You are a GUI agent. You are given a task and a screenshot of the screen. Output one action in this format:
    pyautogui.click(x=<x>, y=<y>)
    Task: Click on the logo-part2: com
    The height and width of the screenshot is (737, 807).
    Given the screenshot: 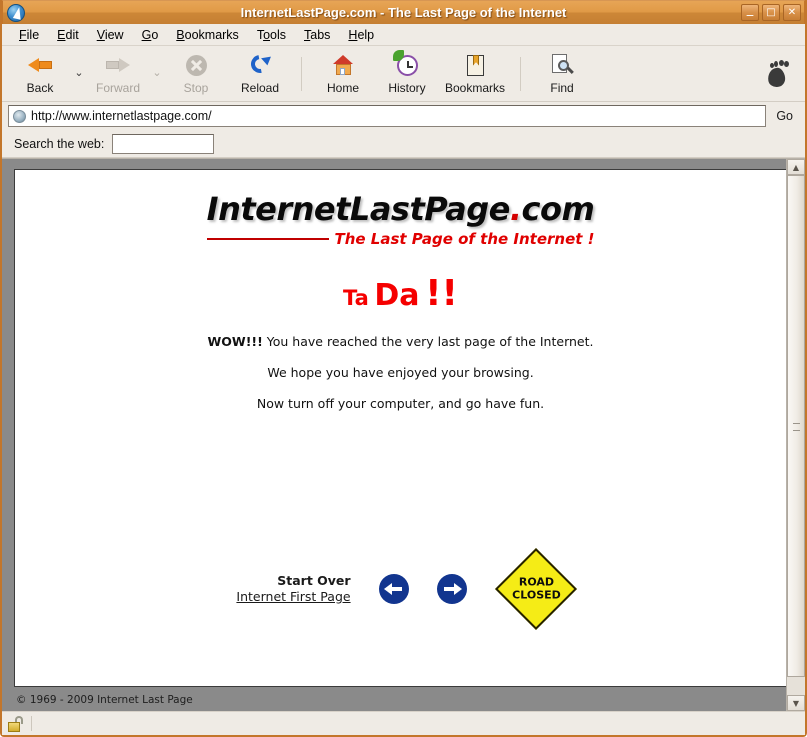 What is the action you would take?
    pyautogui.click(x=558, y=209)
    